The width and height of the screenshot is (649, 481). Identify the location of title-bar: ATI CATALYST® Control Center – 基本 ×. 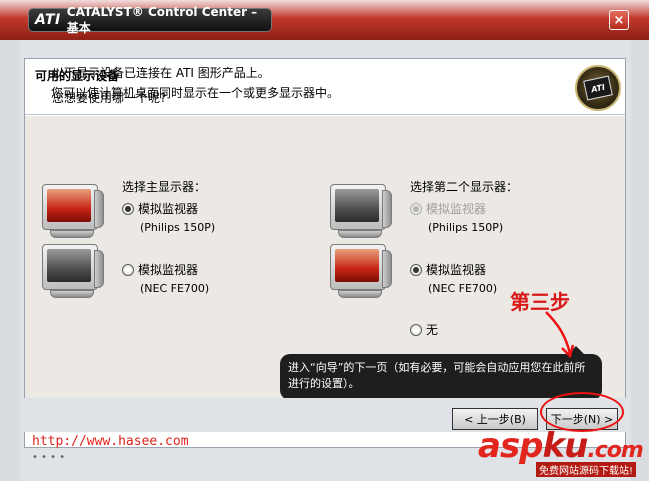
(324, 20).